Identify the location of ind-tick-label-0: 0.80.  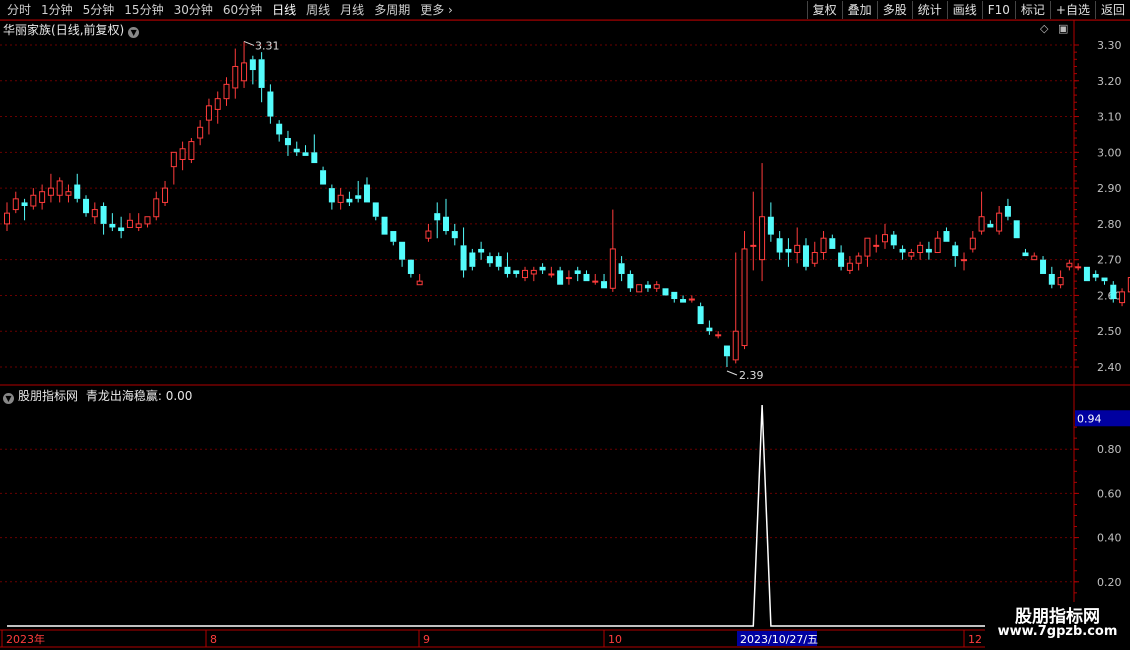
(1109, 449).